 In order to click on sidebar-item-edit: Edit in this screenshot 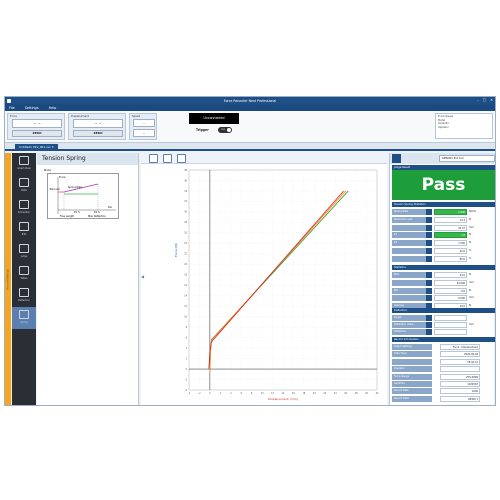, I will do `click(24, 230)`.